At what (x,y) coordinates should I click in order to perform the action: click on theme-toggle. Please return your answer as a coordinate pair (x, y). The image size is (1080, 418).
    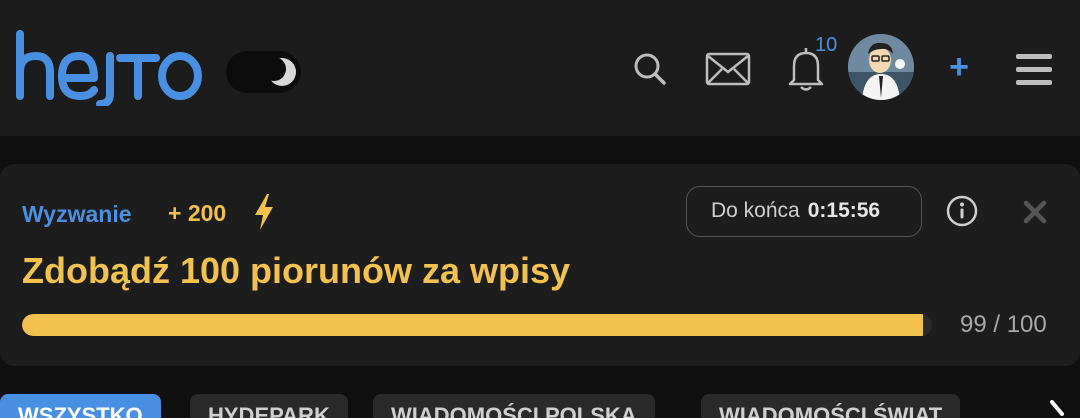
    Looking at the image, I should click on (263, 72).